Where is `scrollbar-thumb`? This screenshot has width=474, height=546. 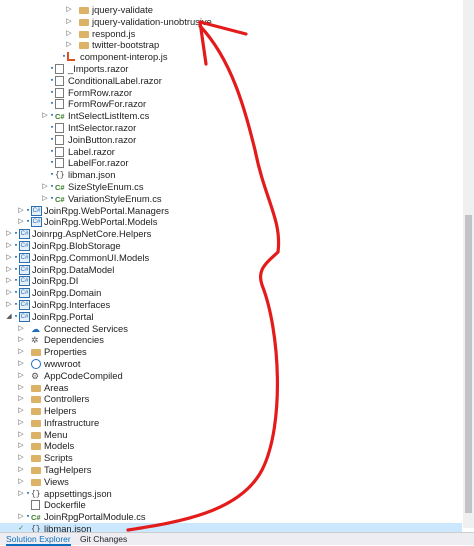 scrollbar-thumb is located at coordinates (468, 364).